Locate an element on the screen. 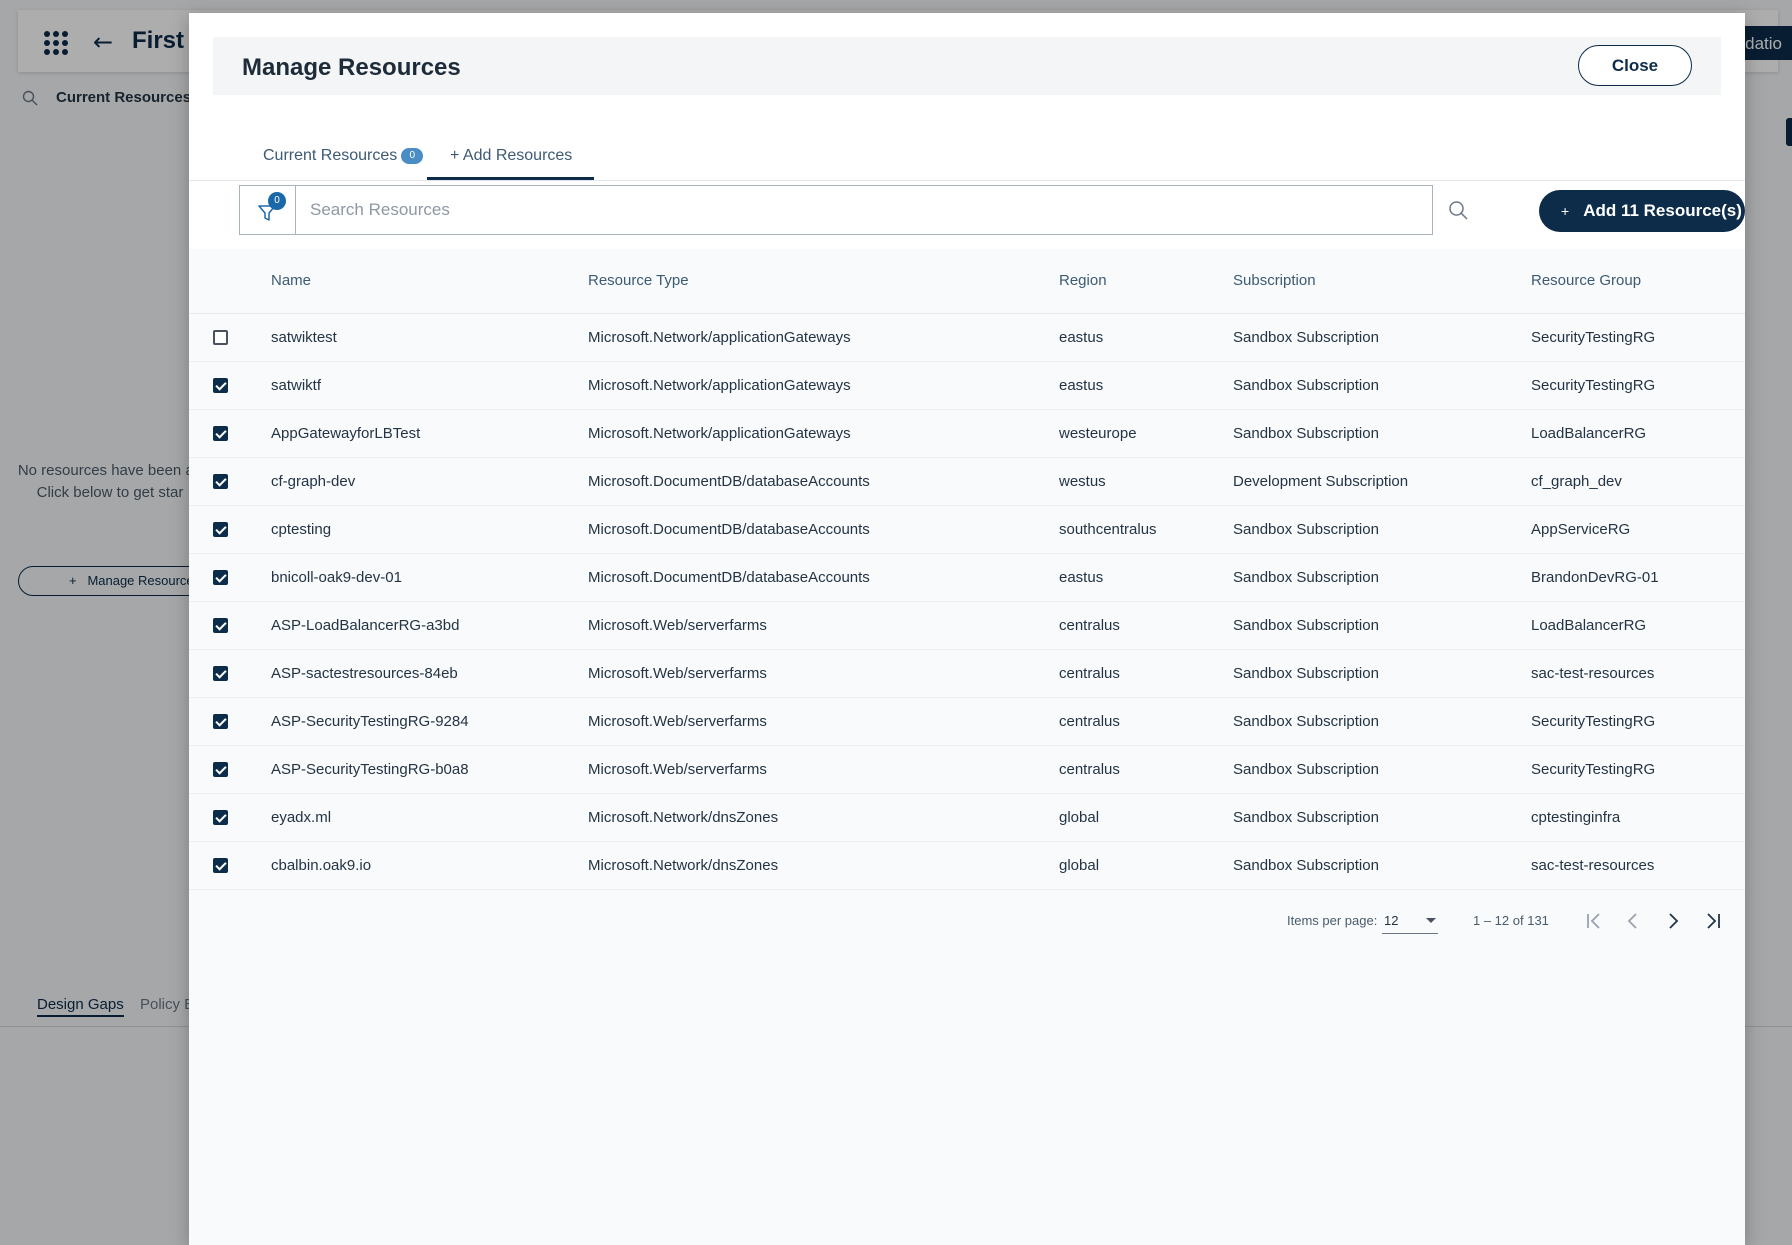 This screenshot has height=1245, width=1792. search-input is located at coordinates (864, 210).